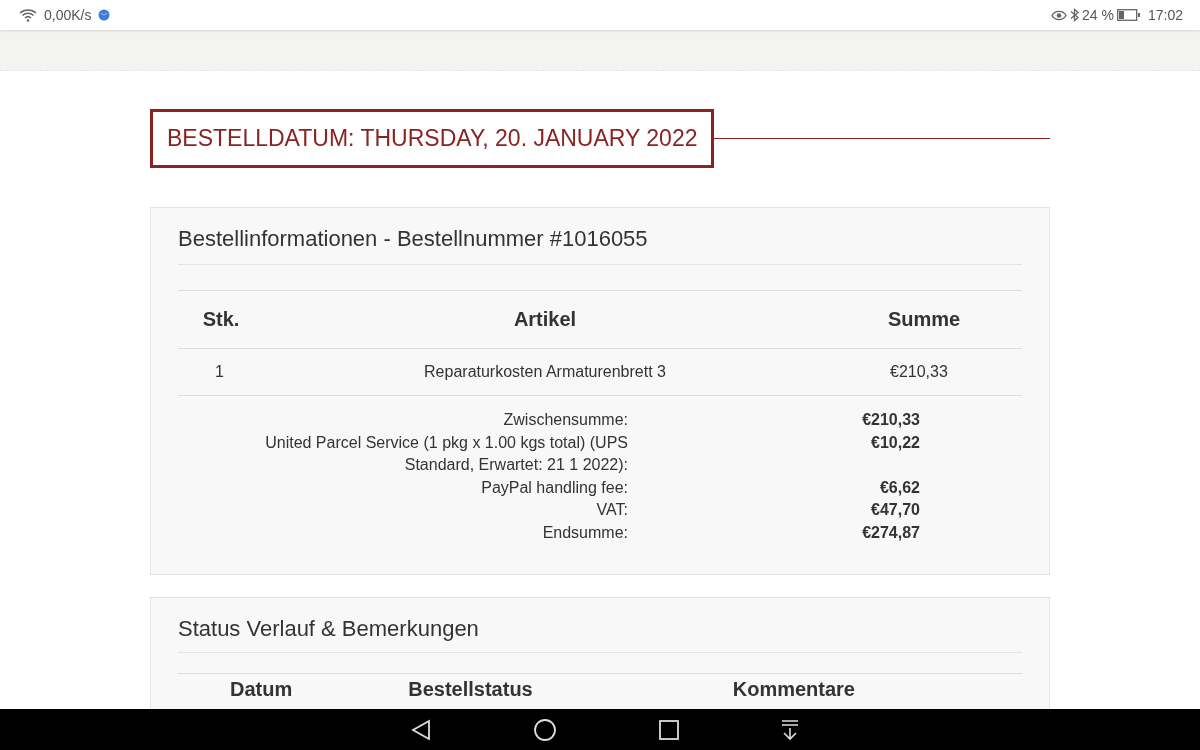 The width and height of the screenshot is (1200, 750). I want to click on column-header: Artikel, so click(545, 319).